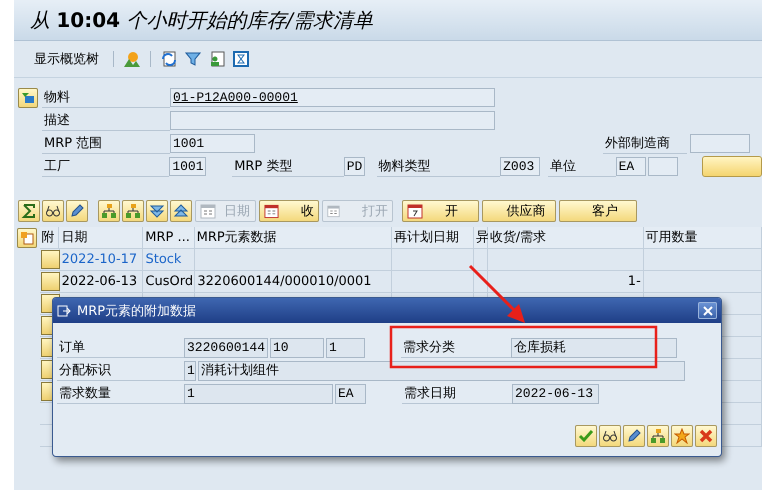 This screenshot has height=490, width=762. Describe the element at coordinates (208, 211) in the screenshot. I see `level-icon` at that location.